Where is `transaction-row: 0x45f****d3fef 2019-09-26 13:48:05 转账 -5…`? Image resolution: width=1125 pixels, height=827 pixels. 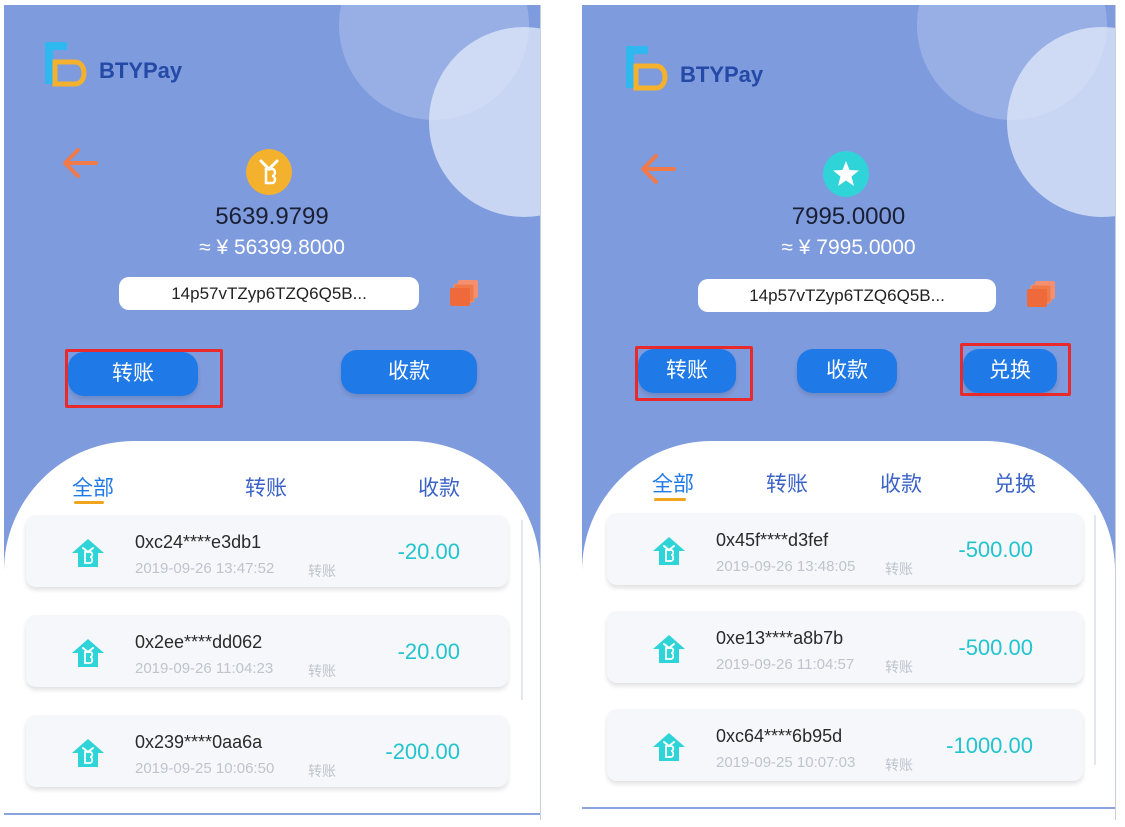
transaction-row: 0x45f****d3fef 2019-09-26 13:48:05 转账 -5… is located at coordinates (845, 549).